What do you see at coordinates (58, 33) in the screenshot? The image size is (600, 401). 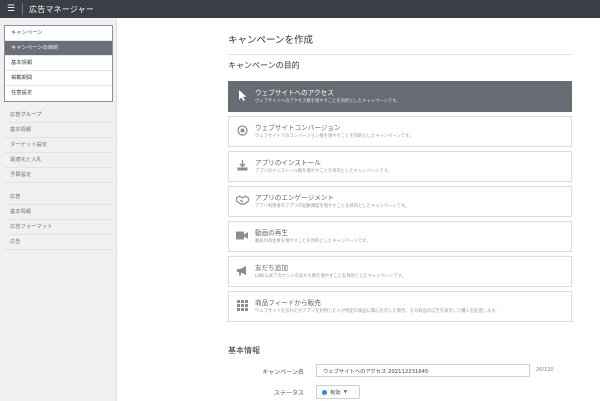 I see `sidebar-item-campaign: キャンペーン` at bounding box center [58, 33].